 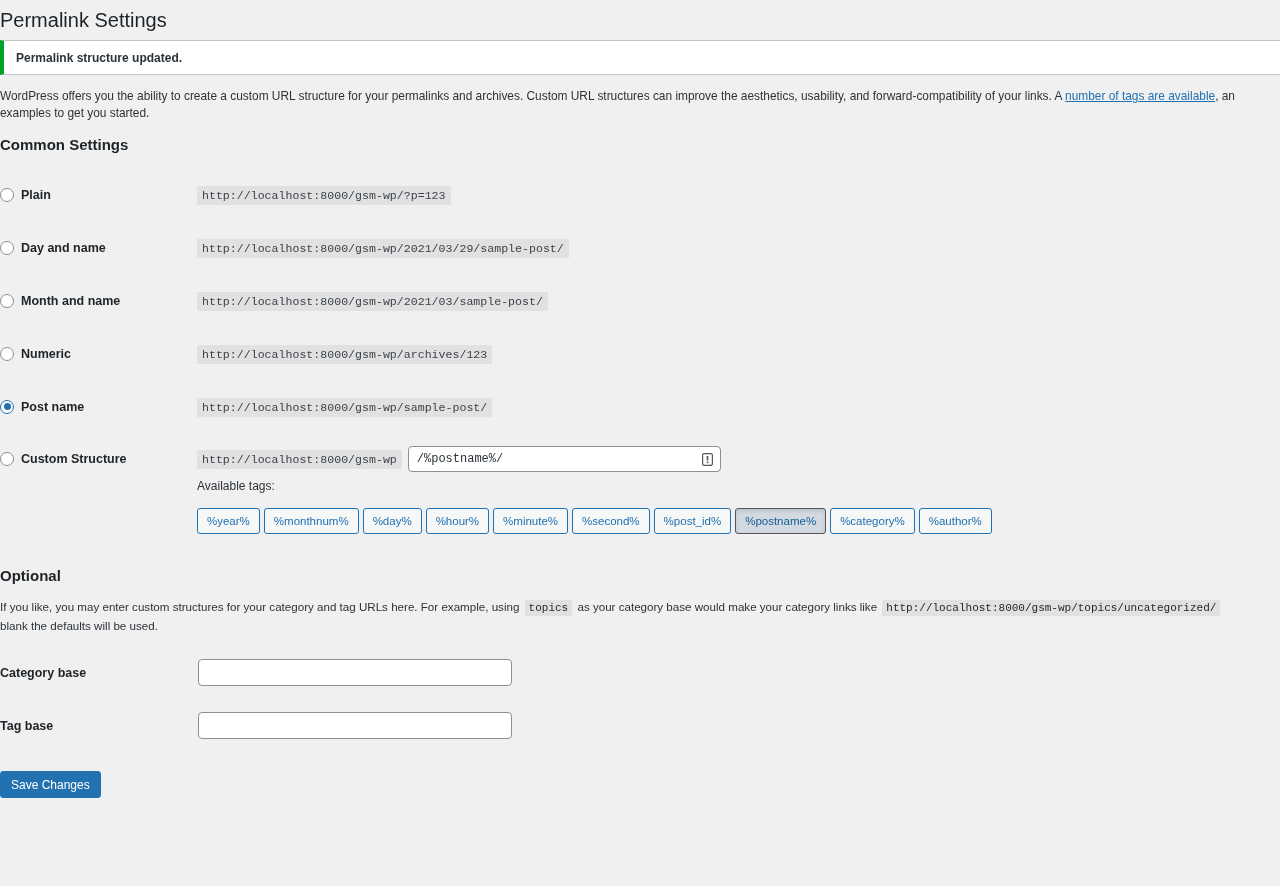 What do you see at coordinates (781, 521) in the screenshot?
I see `tag-button: %postname%` at bounding box center [781, 521].